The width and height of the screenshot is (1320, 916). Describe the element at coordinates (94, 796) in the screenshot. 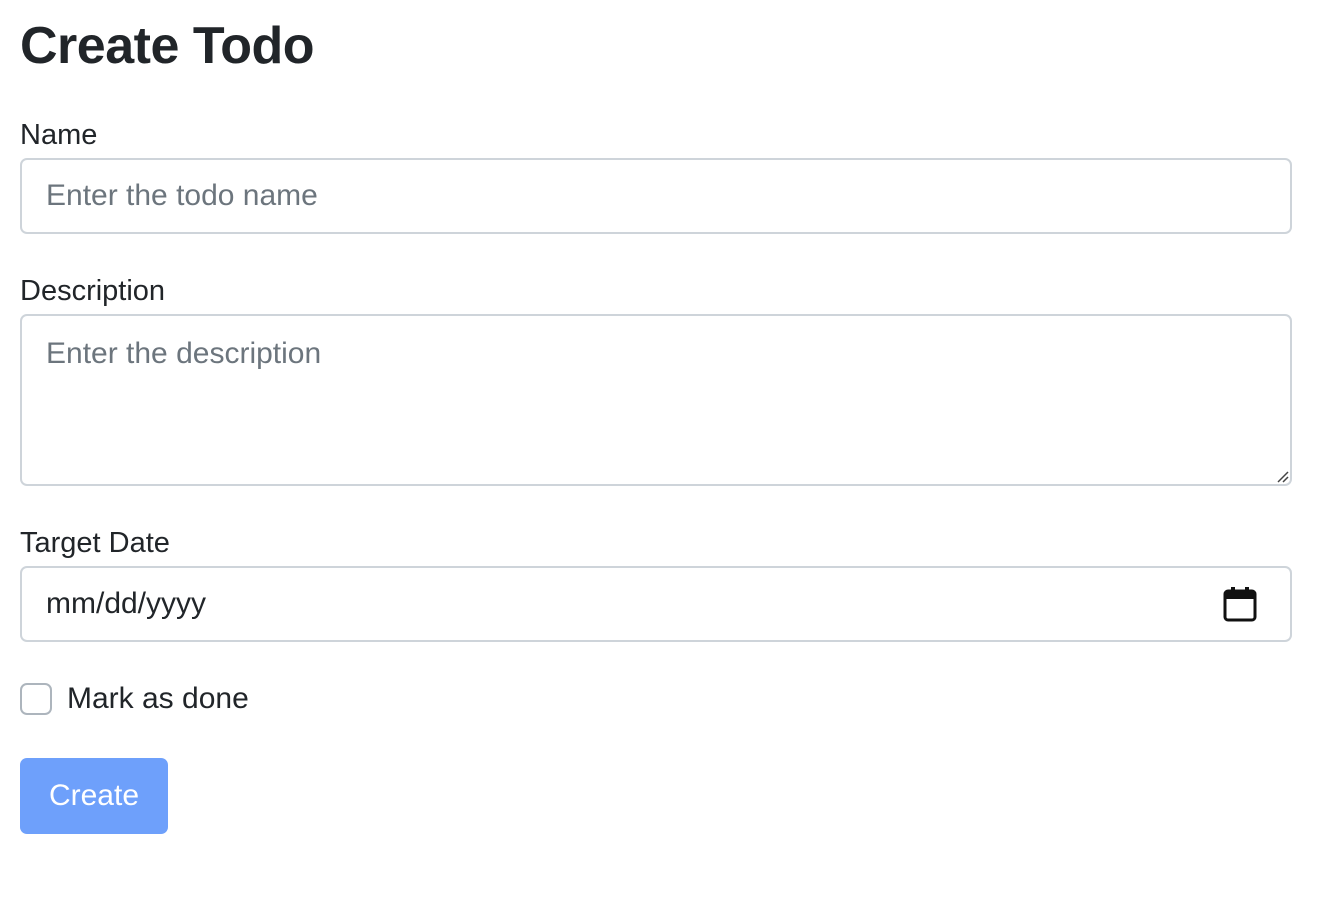

I see `create-button: Create` at that location.